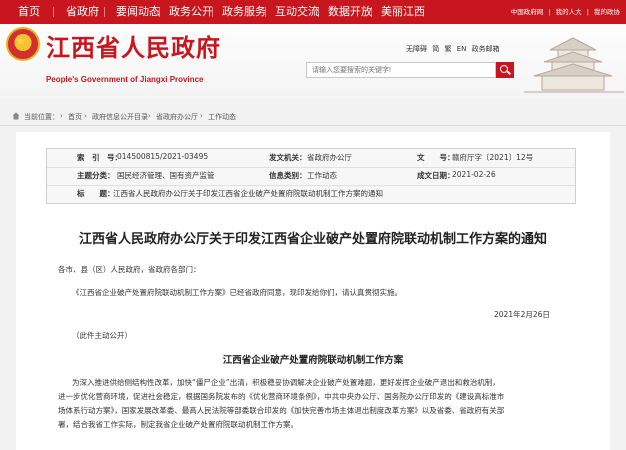 Image resolution: width=626 pixels, height=450 pixels. What do you see at coordinates (133, 45) in the screenshot?
I see `site-title: 江西省人民政府` at bounding box center [133, 45].